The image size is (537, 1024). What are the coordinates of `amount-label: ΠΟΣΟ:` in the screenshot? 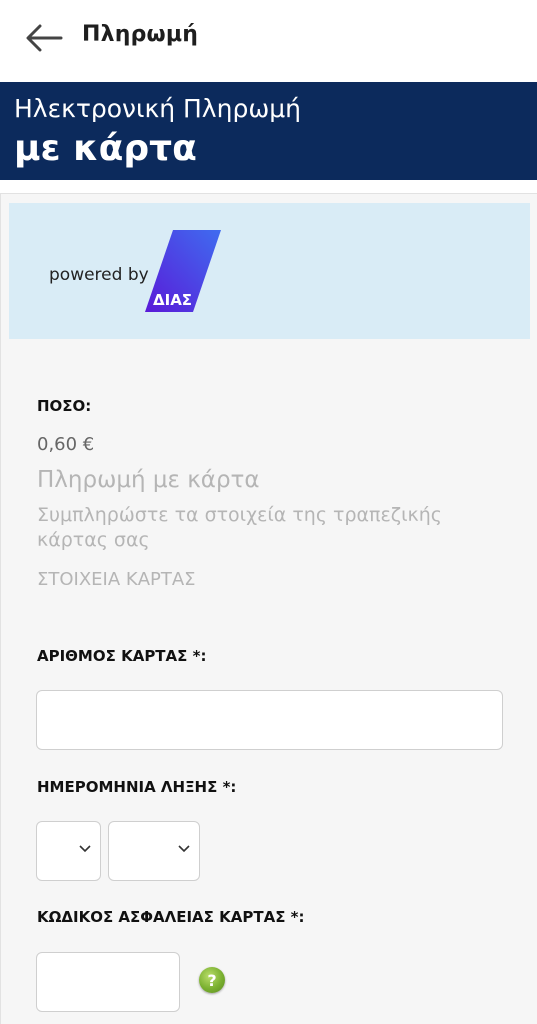 It's located at (64, 406).